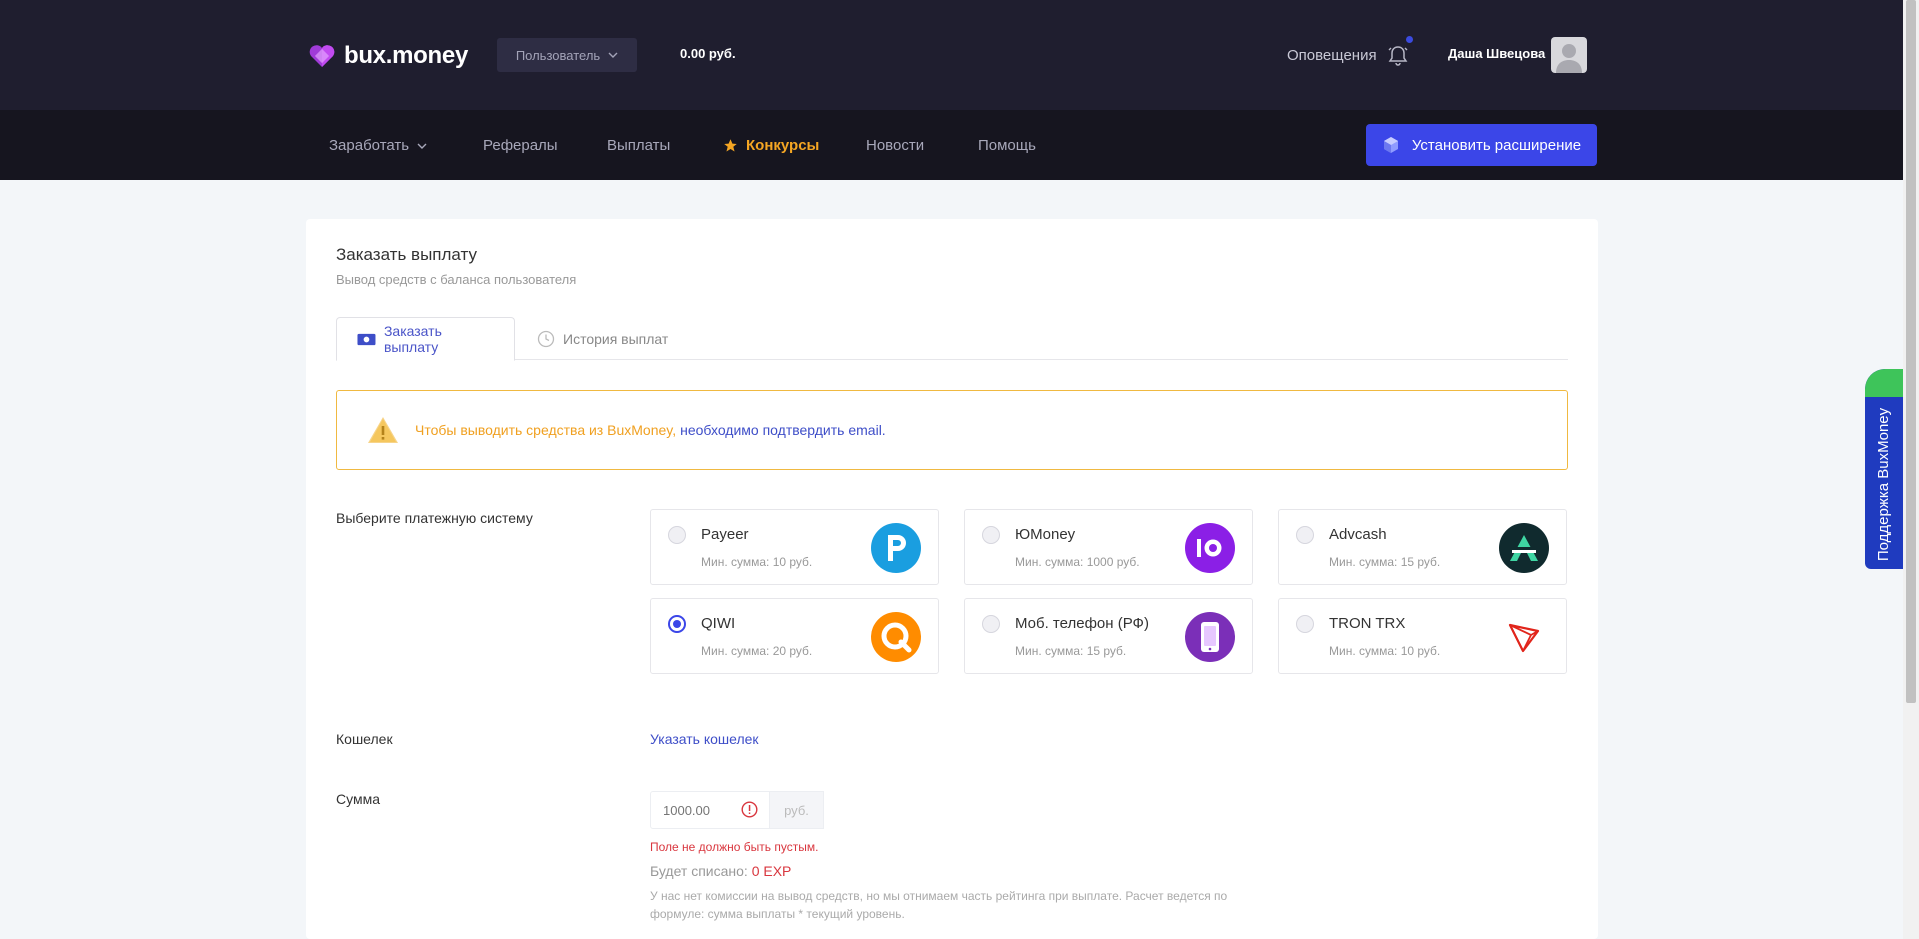  I want to click on logo: bux.money, so click(388, 56).